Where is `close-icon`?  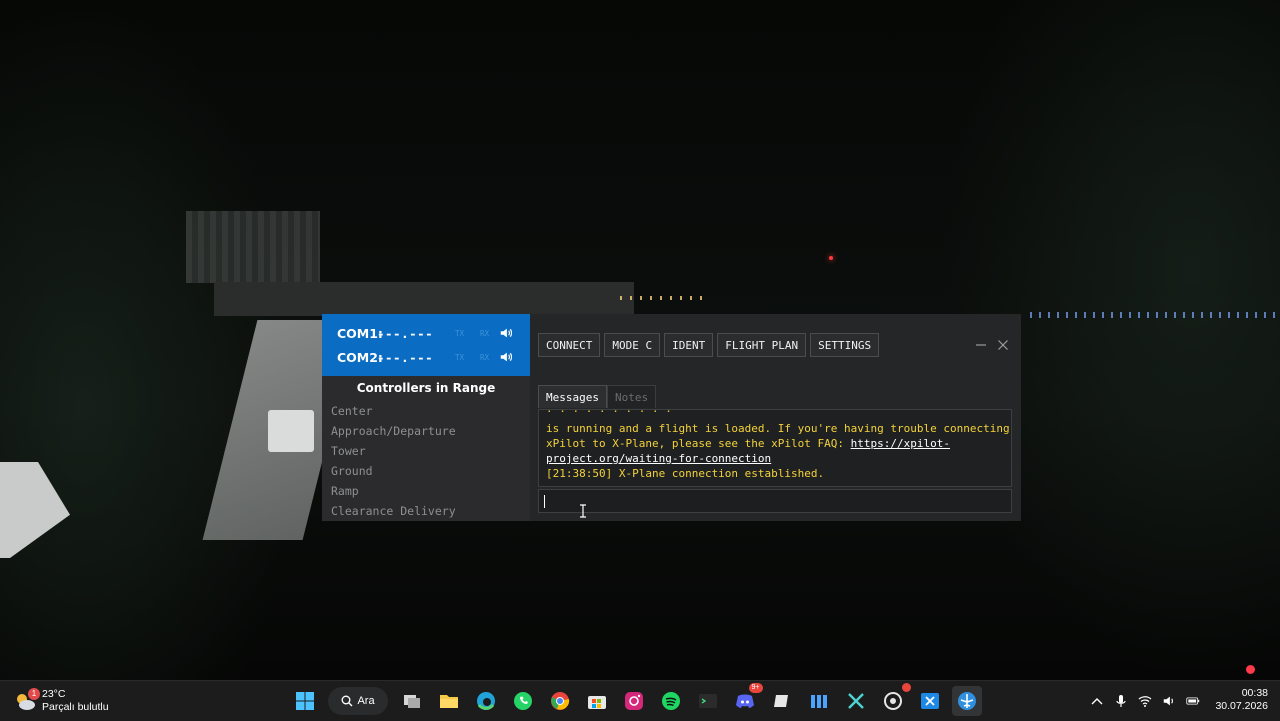 close-icon is located at coordinates (1003, 345).